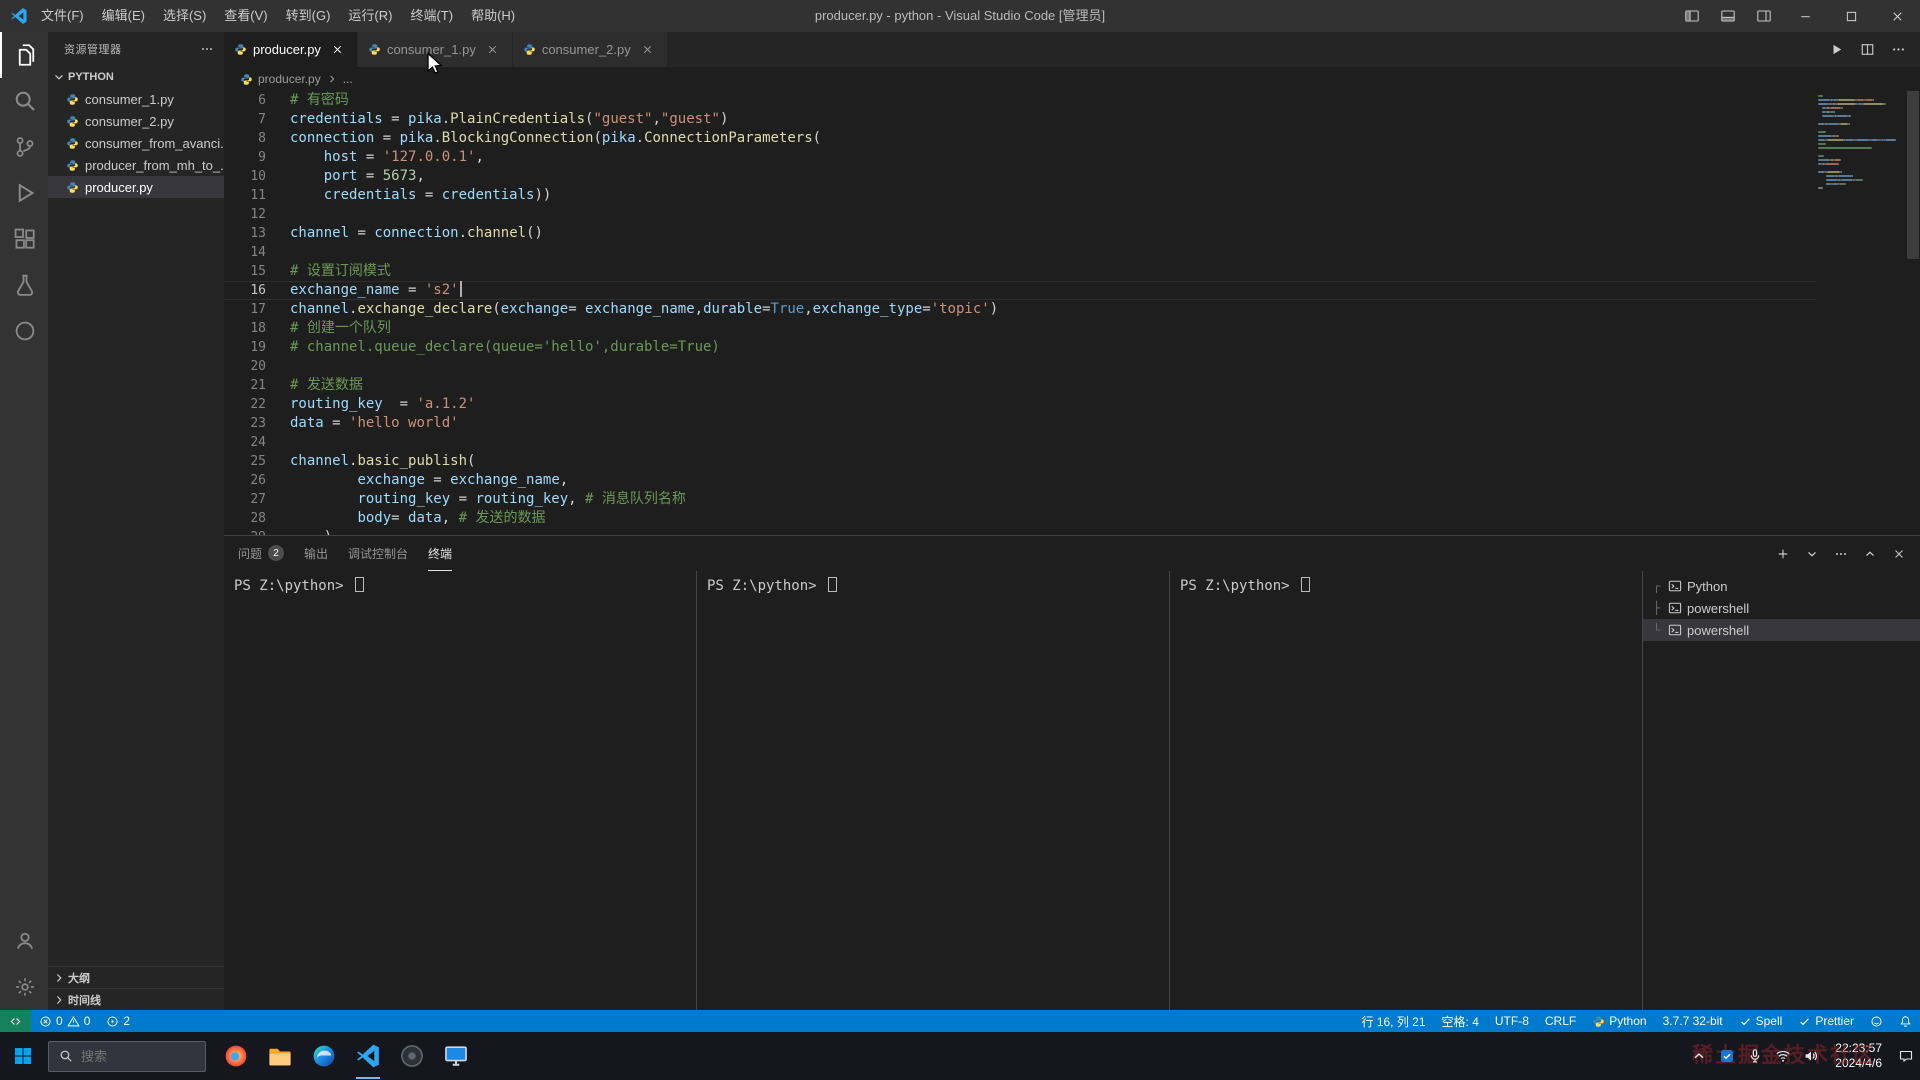 This screenshot has height=1080, width=1920. Describe the element at coordinates (1020, 252) in the screenshot. I see `code-line: 14` at that location.